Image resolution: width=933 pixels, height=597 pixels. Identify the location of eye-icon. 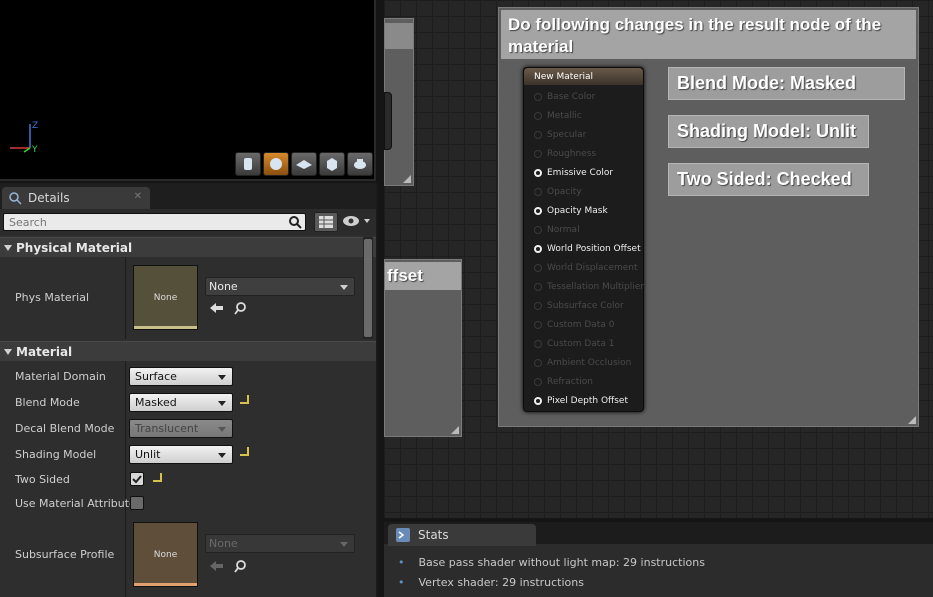
(357, 221).